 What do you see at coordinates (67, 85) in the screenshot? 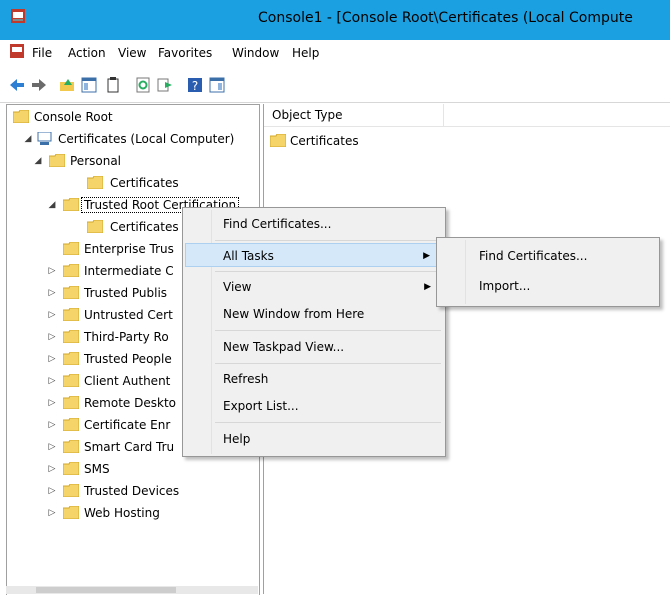
I see `up-folder-icon` at bounding box center [67, 85].